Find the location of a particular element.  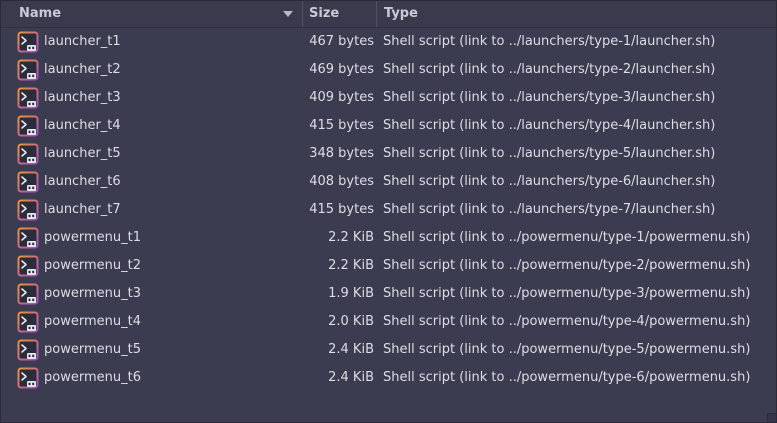

file-name: powermenu_t5 is located at coordinates (92, 349).